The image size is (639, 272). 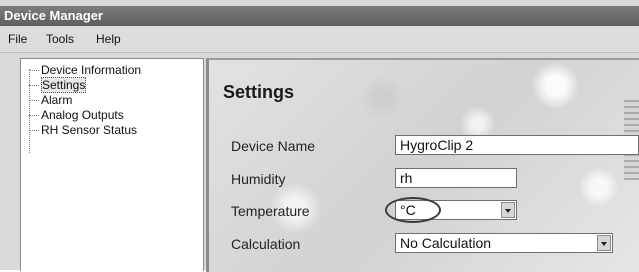 I want to click on menu-help: Help, so click(x=108, y=39).